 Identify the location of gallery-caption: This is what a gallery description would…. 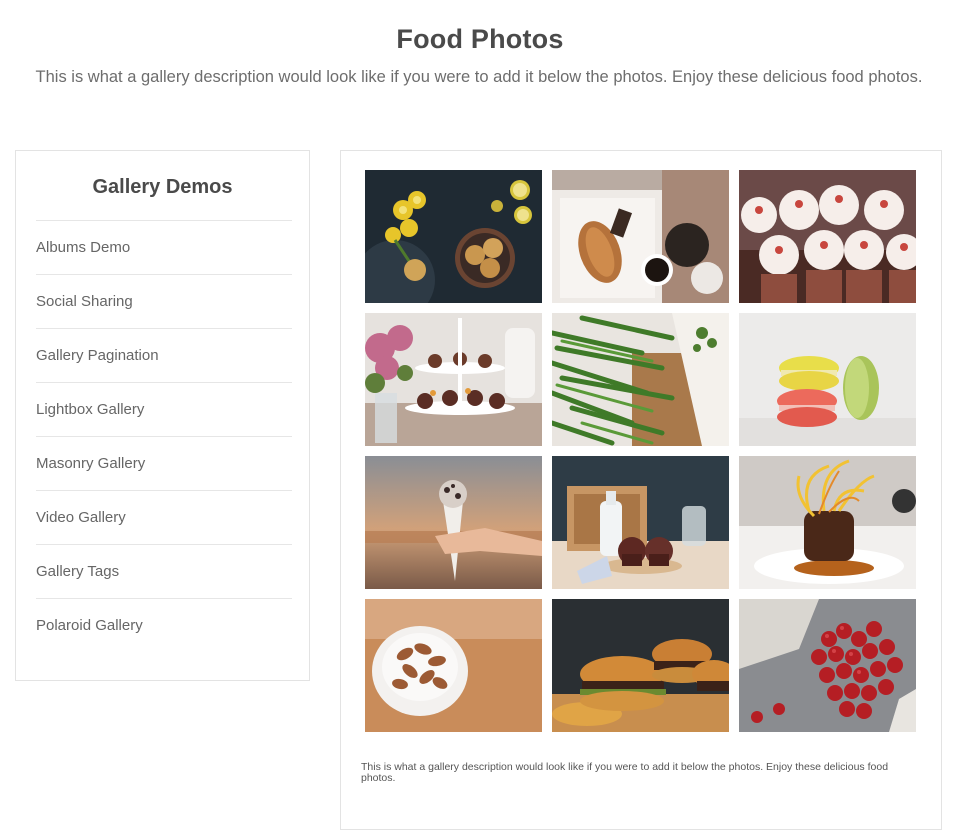
(625, 772).